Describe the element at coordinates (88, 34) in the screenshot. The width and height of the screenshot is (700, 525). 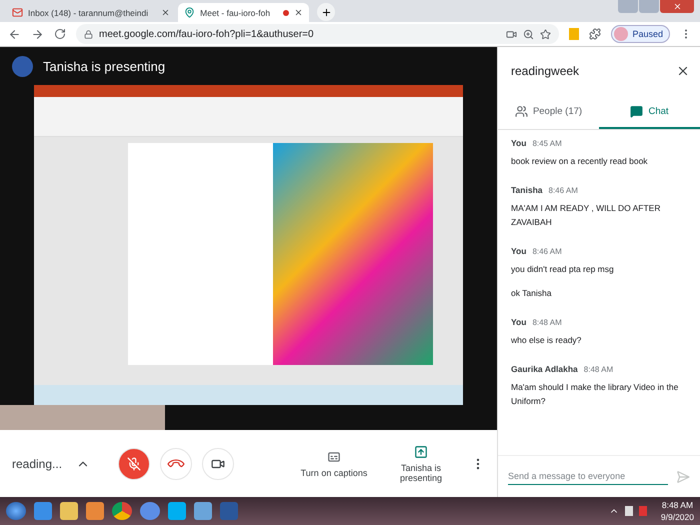
I see `lock-icon` at that location.